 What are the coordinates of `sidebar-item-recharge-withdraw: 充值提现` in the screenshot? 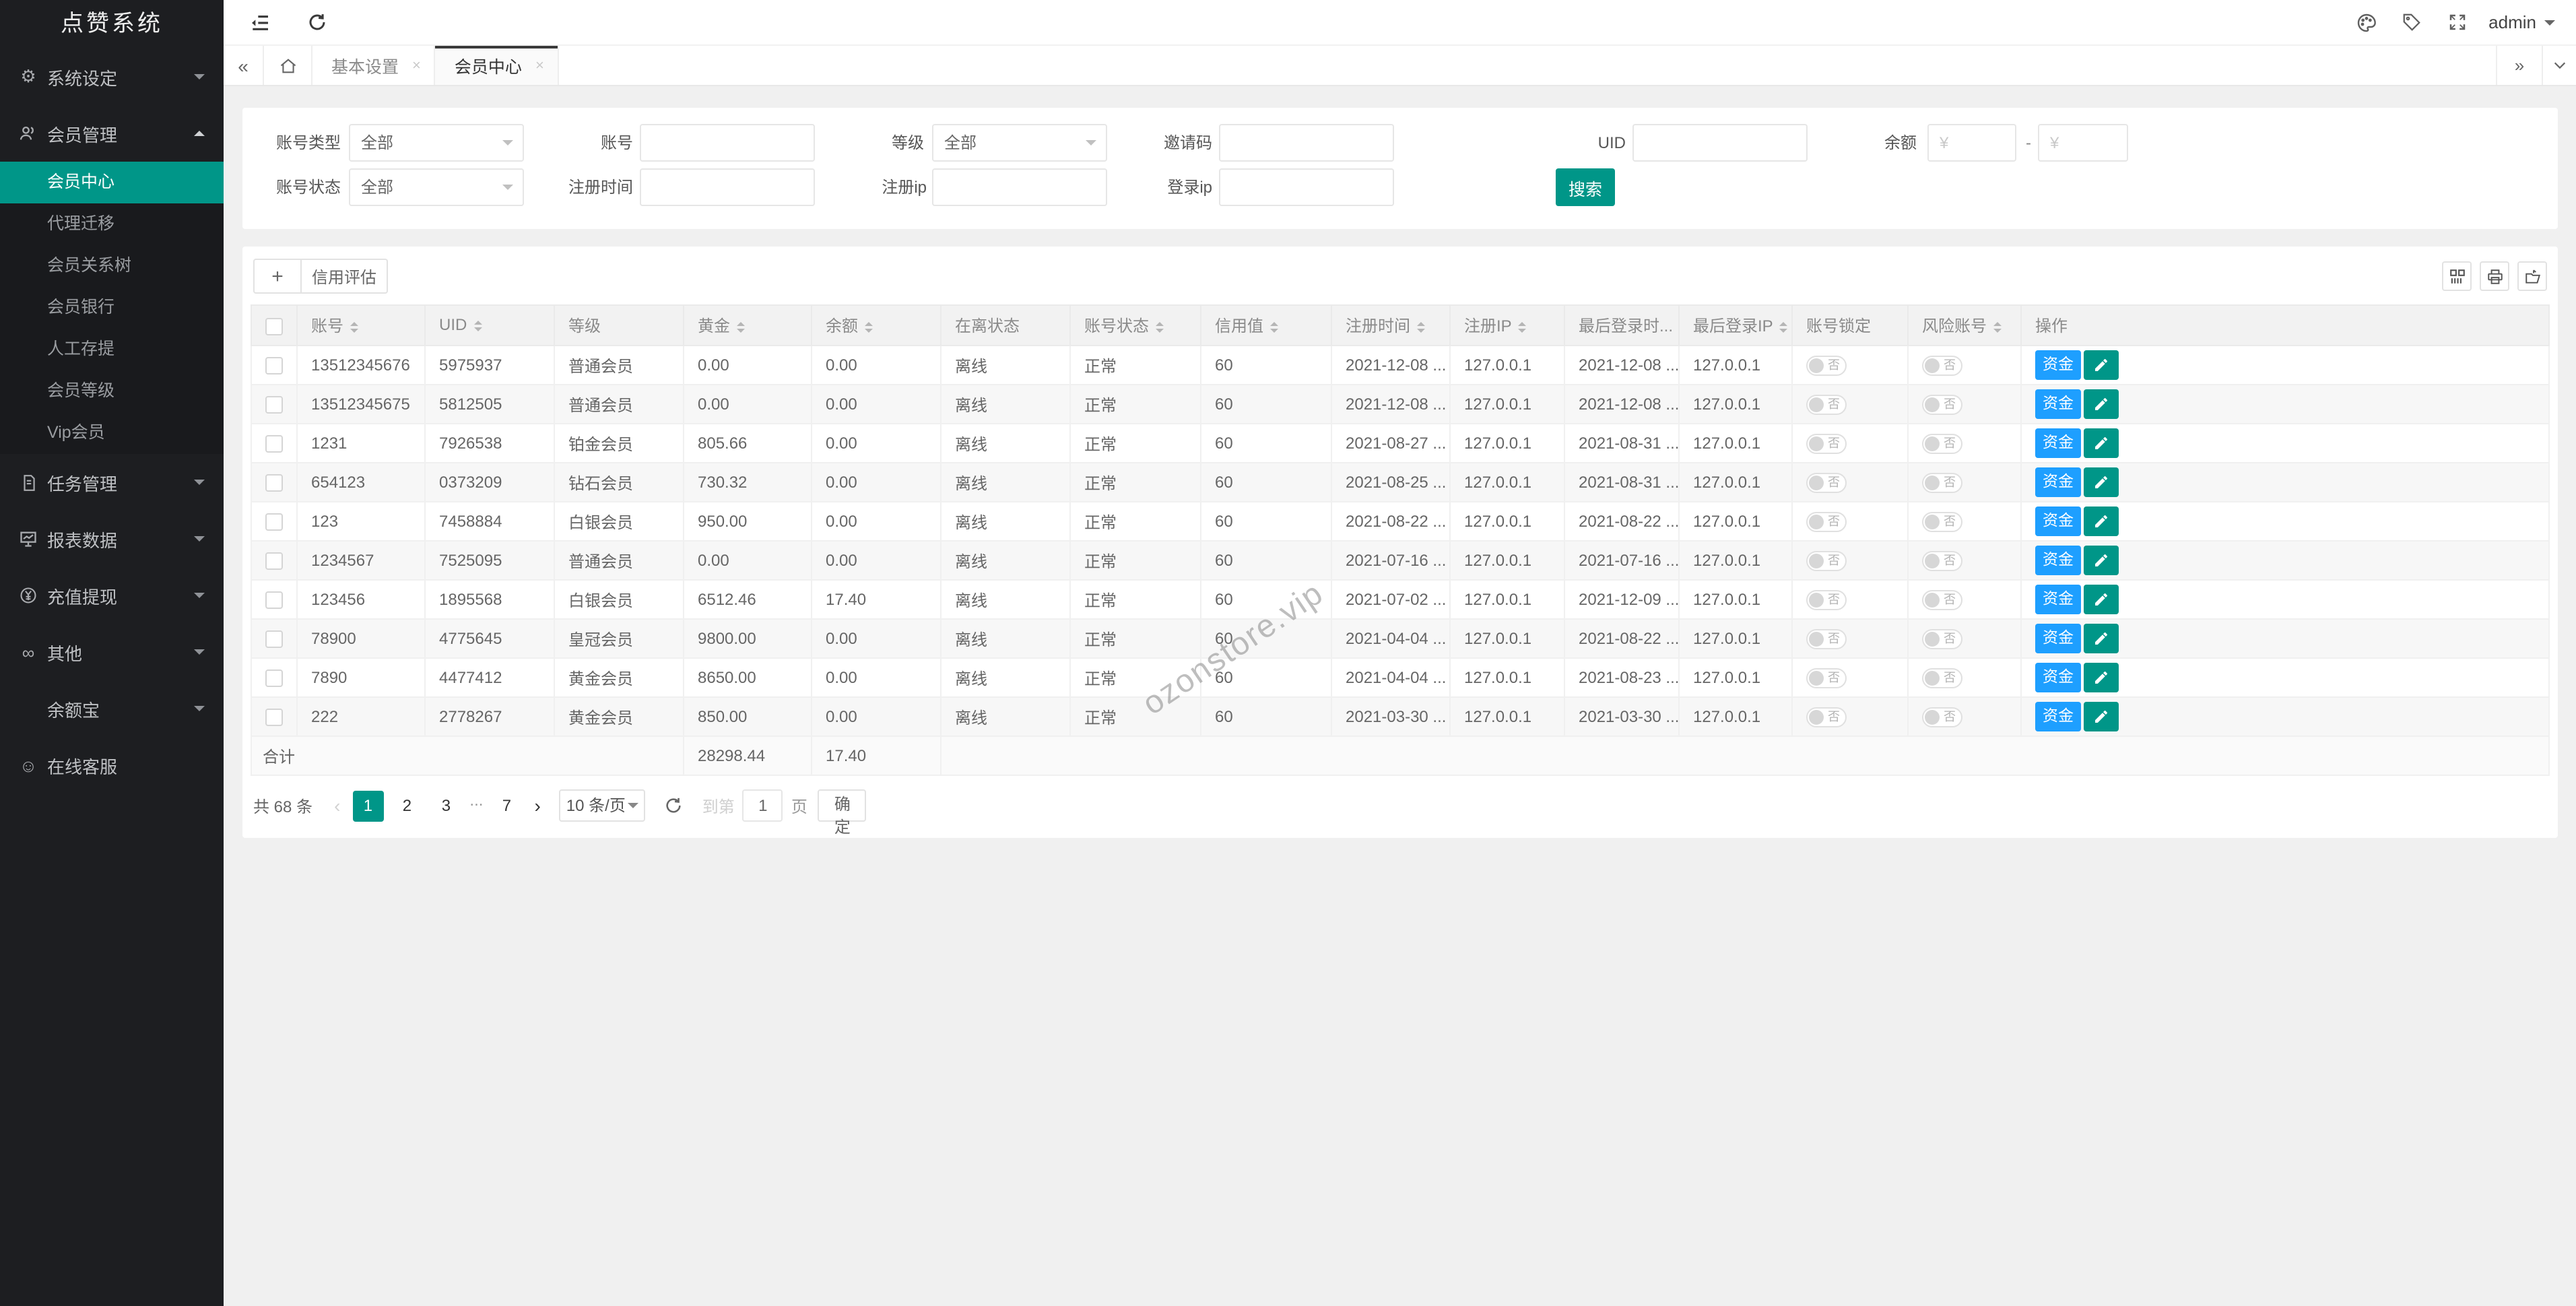 It's located at (112, 595).